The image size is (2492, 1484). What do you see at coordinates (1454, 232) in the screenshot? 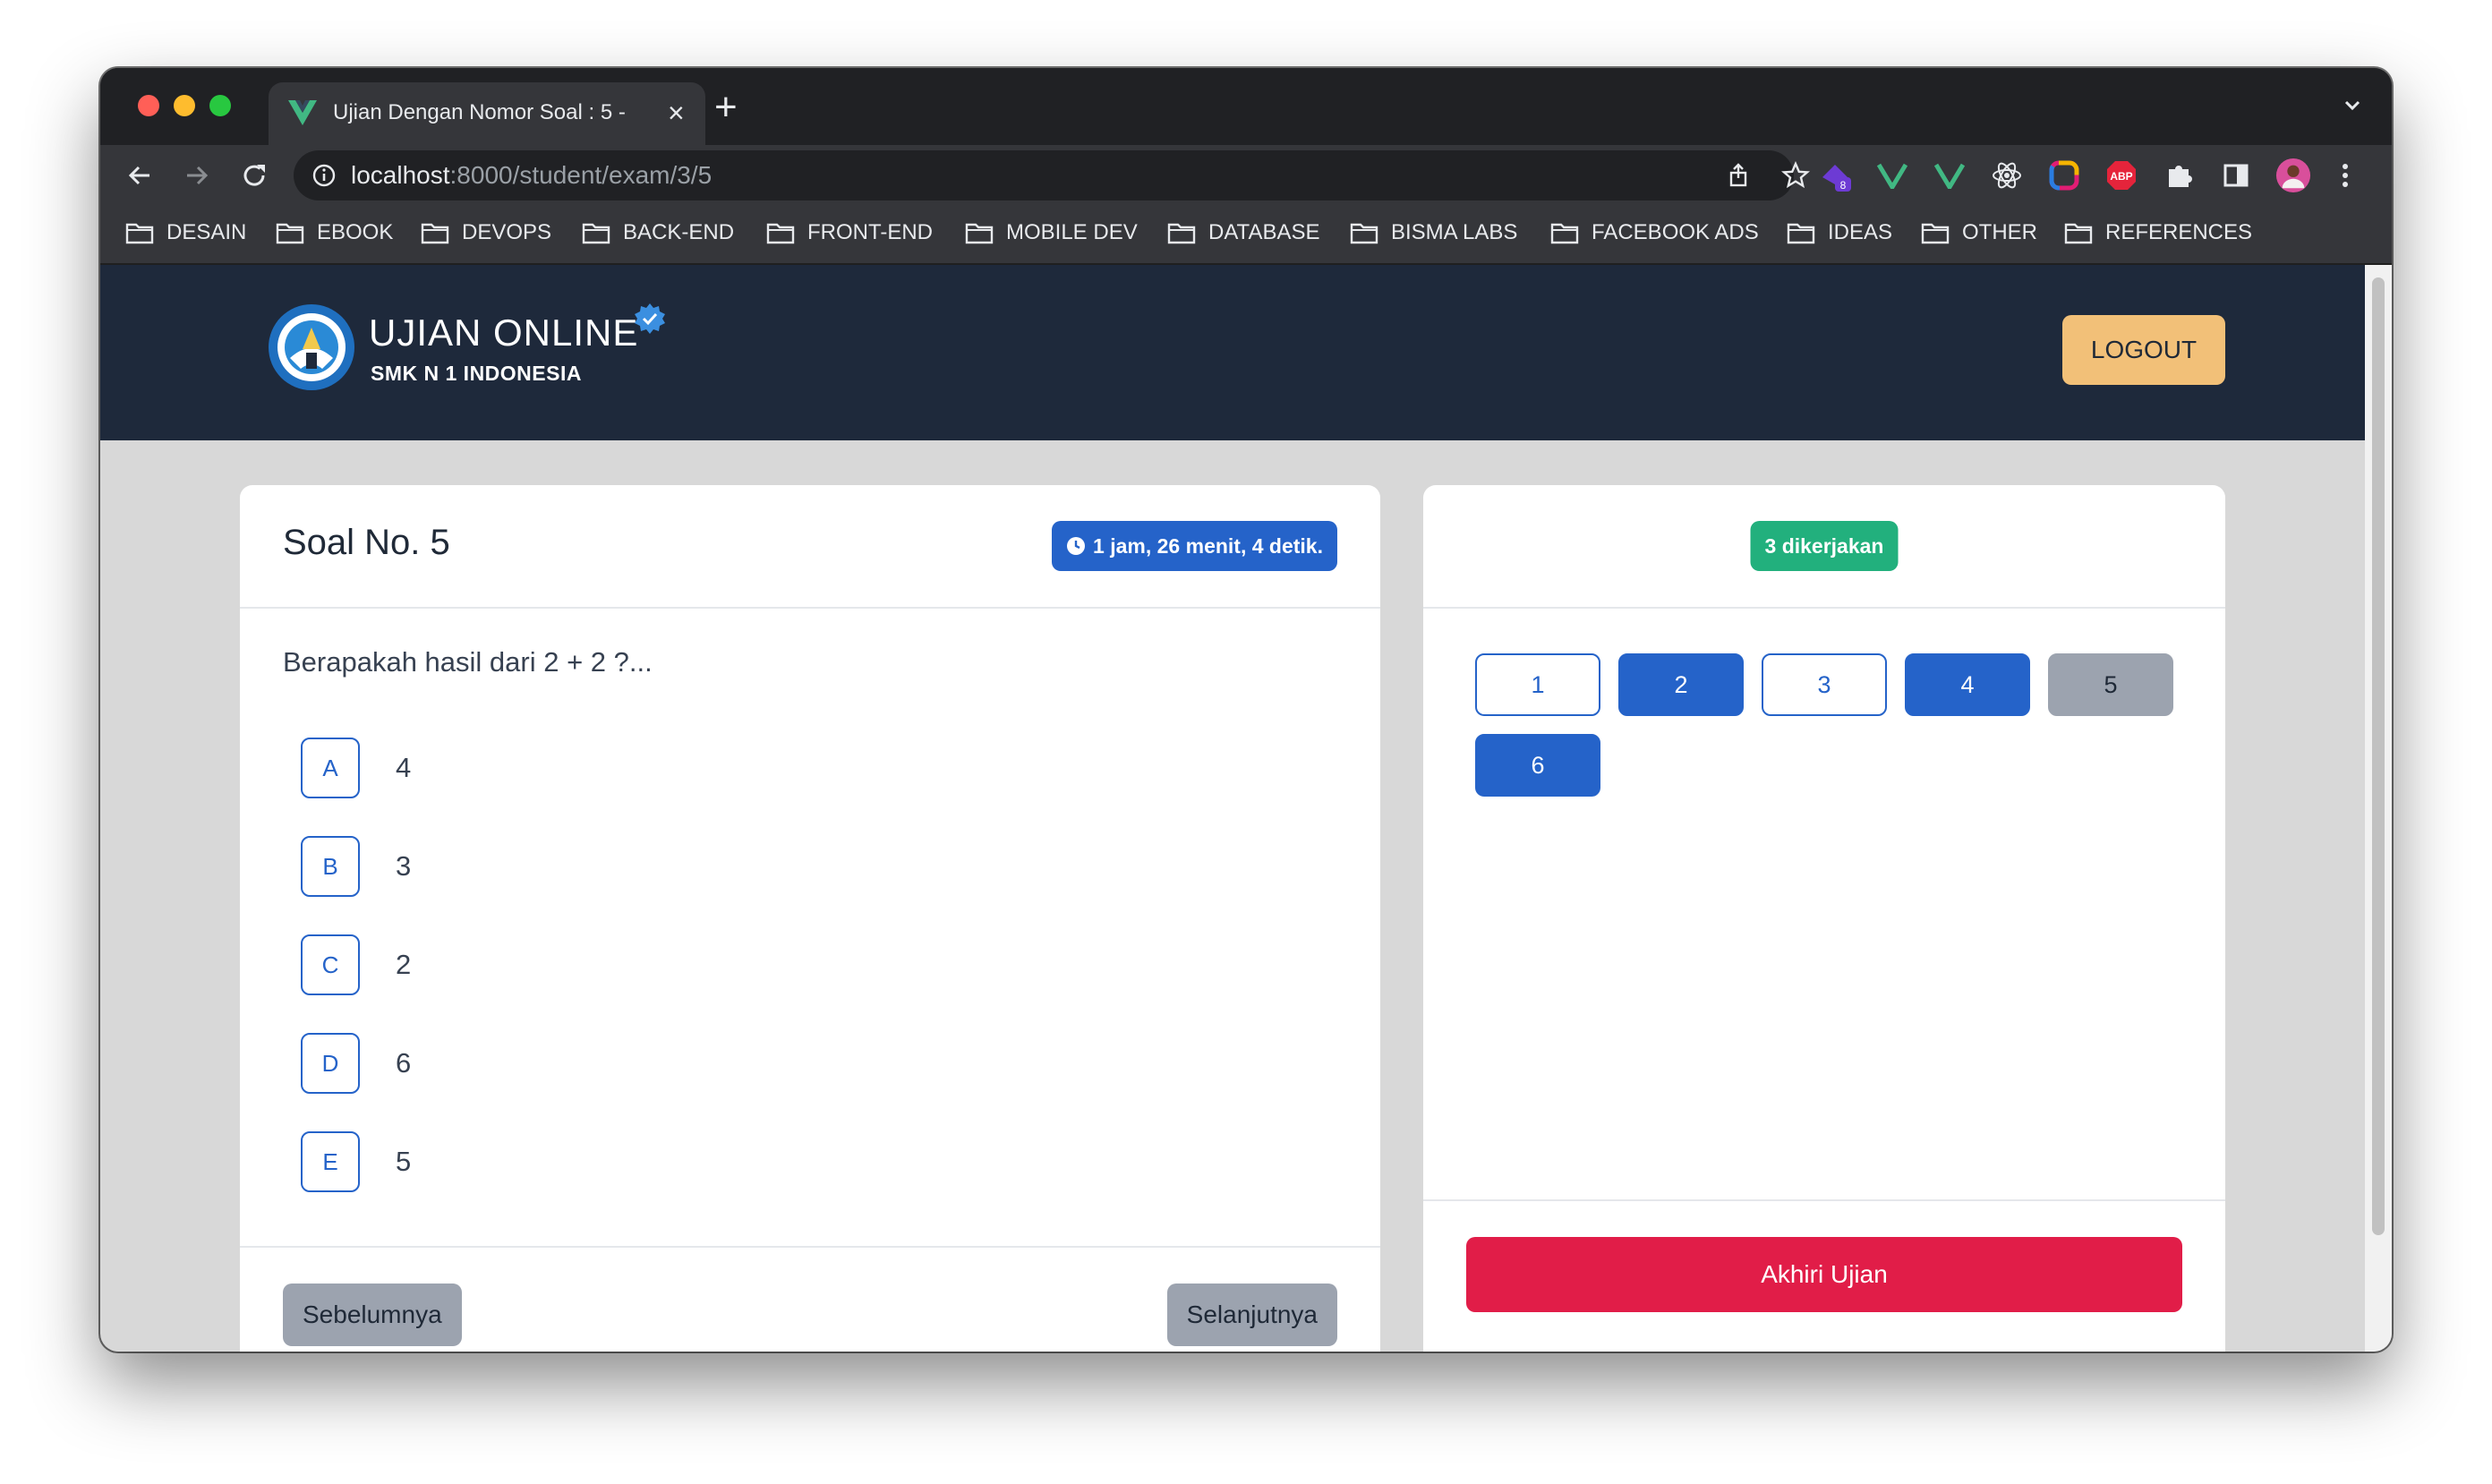
I see `bookmark-label: BISMA LABS` at bounding box center [1454, 232].